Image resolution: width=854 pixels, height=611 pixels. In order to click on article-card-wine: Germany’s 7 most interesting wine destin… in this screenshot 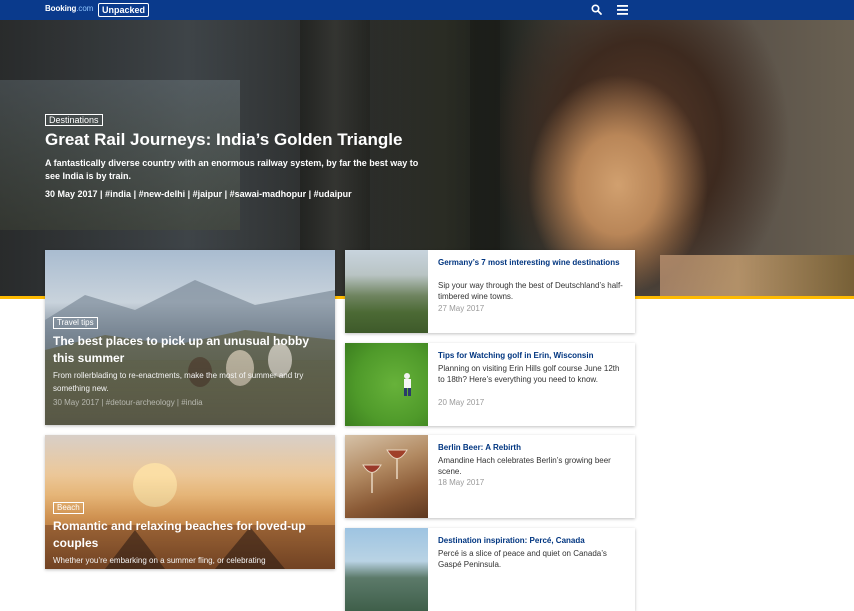, I will do `click(490, 291)`.